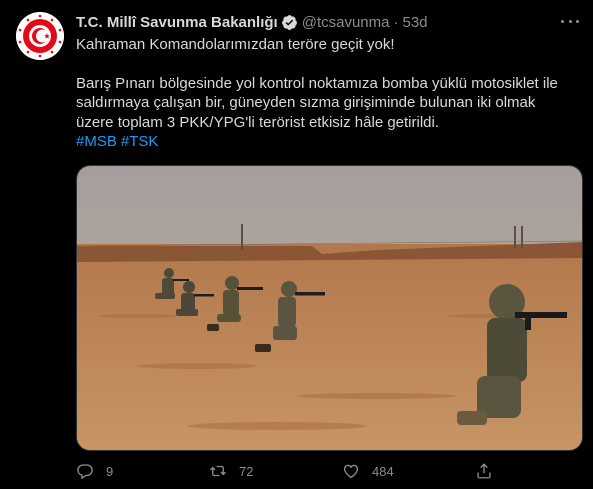 The width and height of the screenshot is (593, 489). Describe the element at coordinates (218, 471) in the screenshot. I see `retweet-icon` at that location.